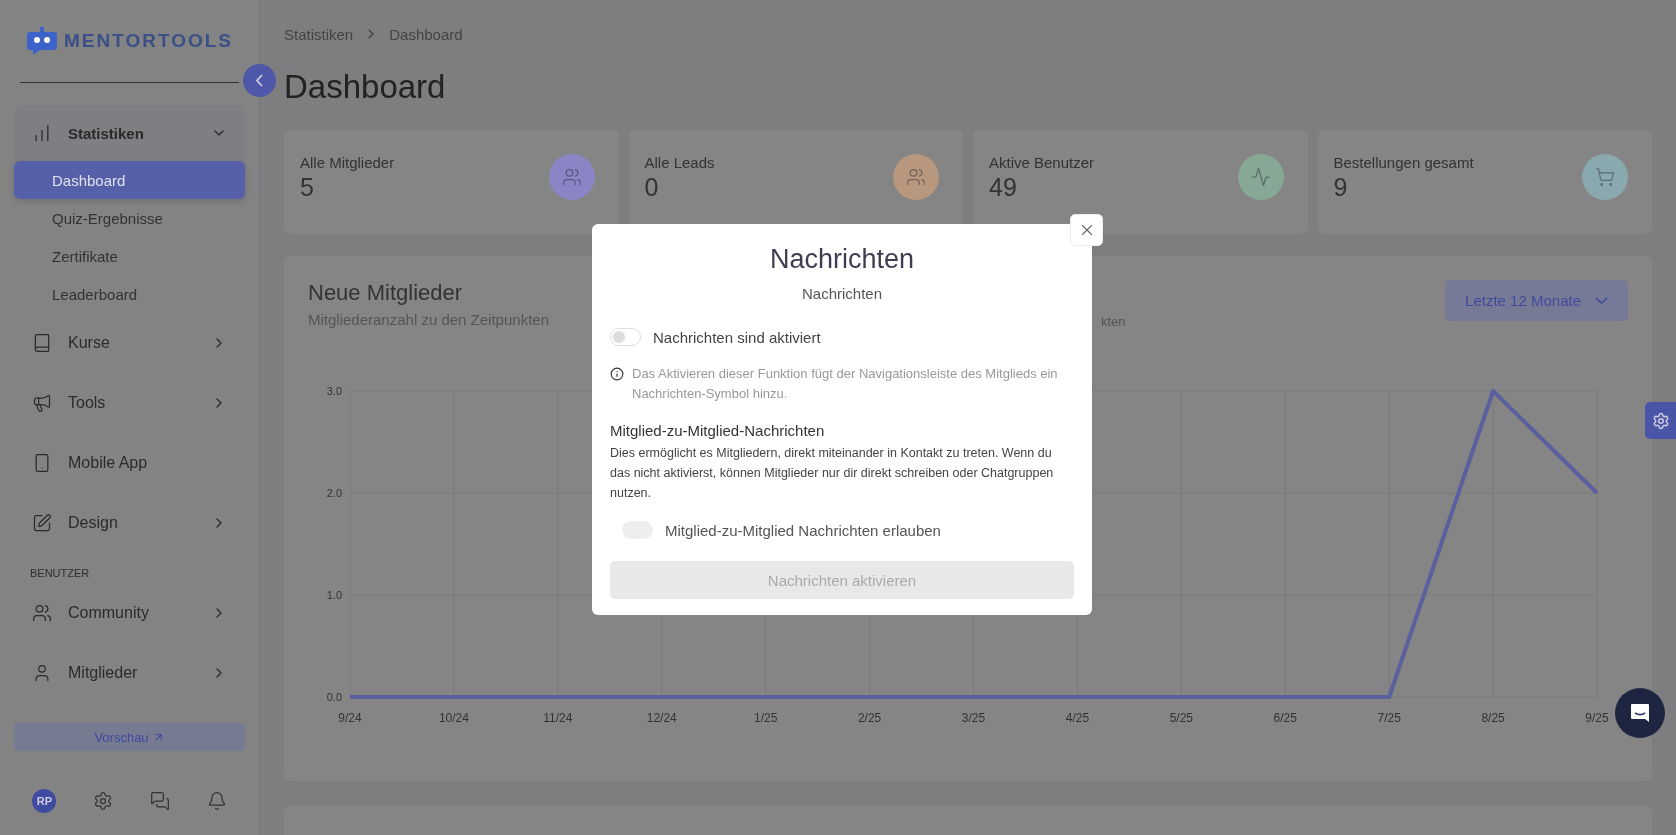  I want to click on chevron-left-icon, so click(259, 80).